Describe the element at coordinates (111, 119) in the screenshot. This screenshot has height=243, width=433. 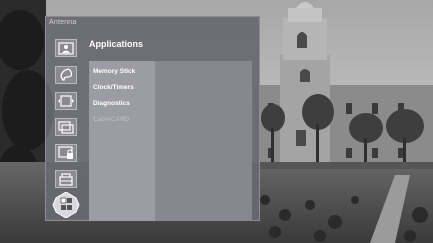
I see `list-item-cablecard: CableCARD` at that location.